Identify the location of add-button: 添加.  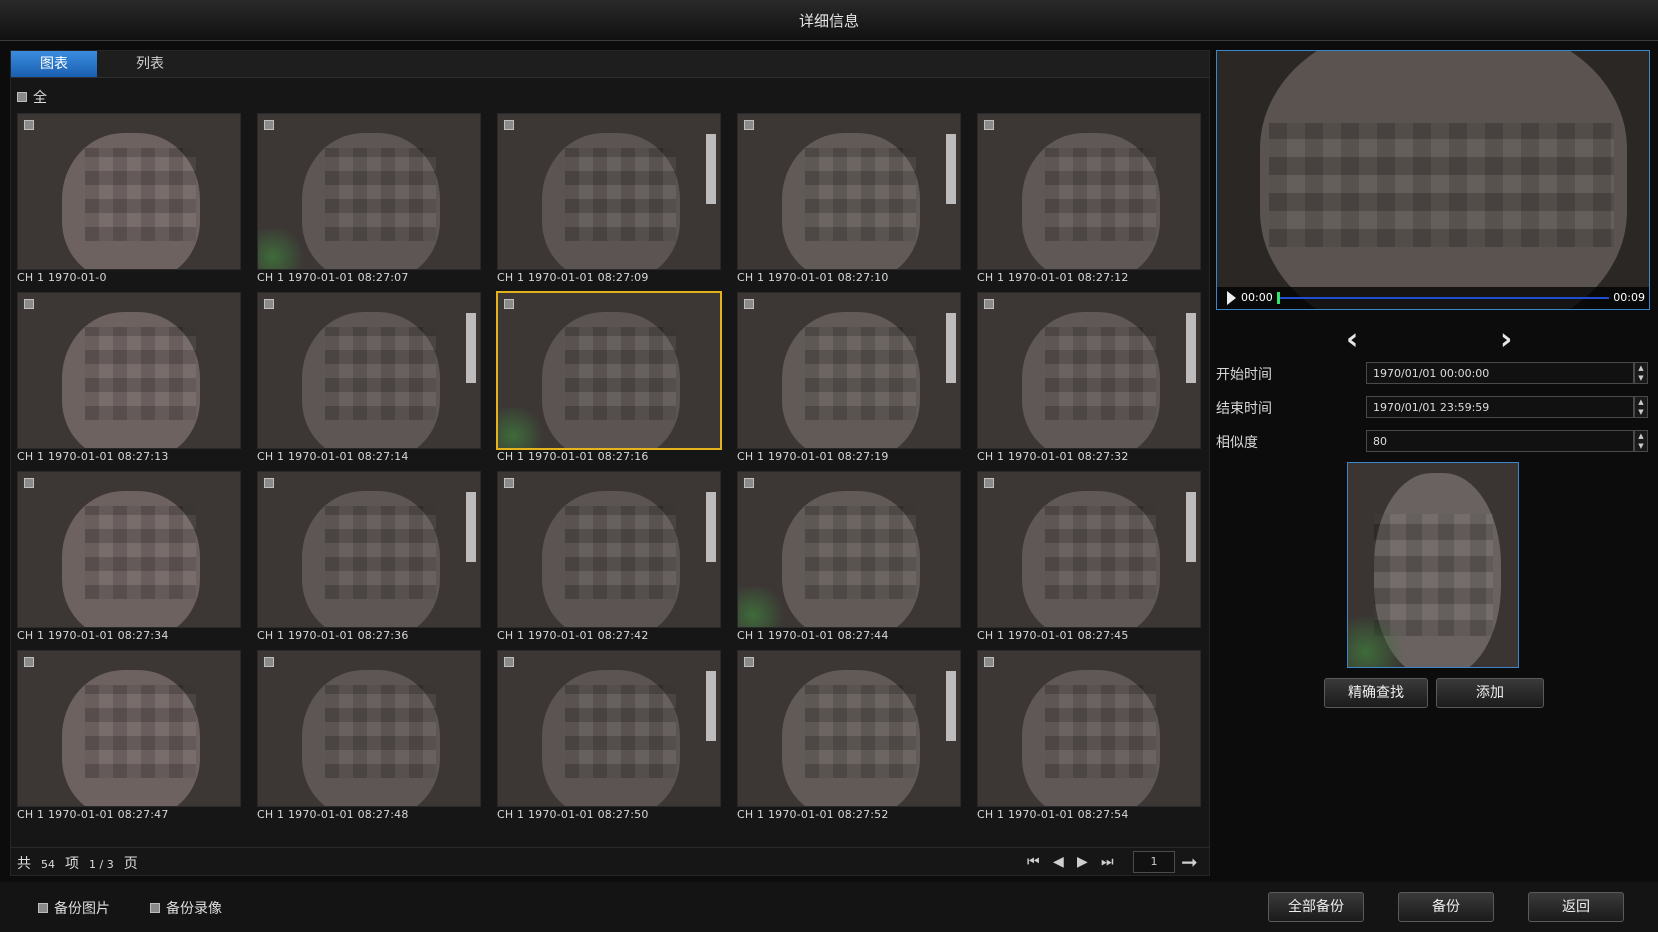
(1490, 693).